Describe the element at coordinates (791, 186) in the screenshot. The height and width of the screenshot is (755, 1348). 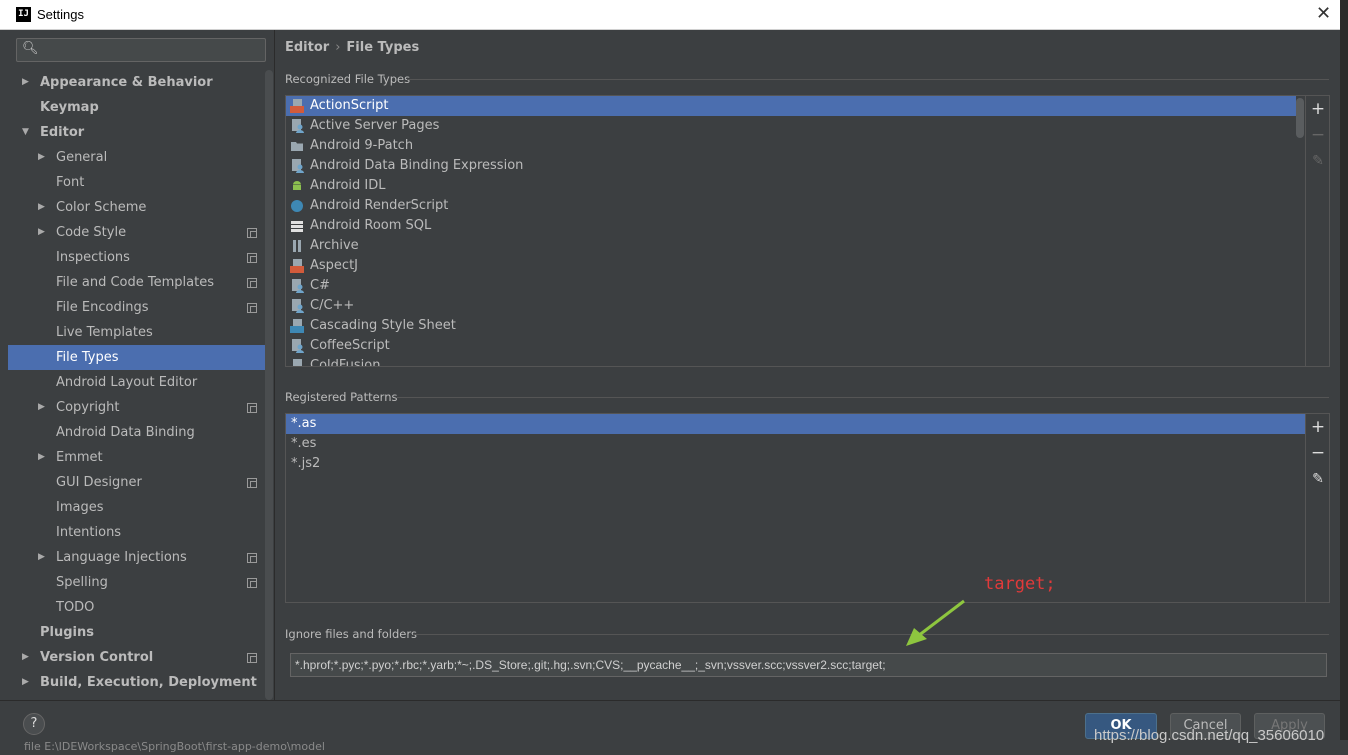
I see `file-type-row: Android IDL` at that location.